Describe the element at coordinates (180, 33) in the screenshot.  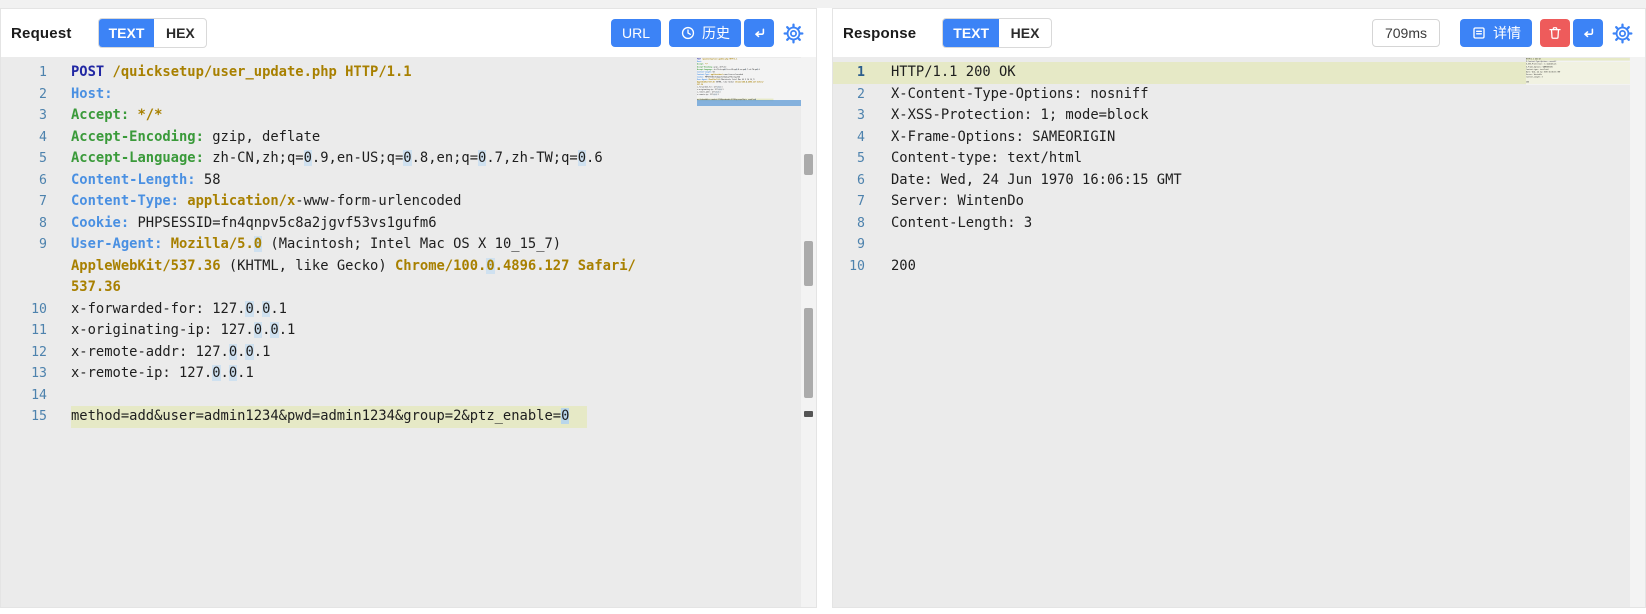
I see `request-tab-hex: HEX` at that location.